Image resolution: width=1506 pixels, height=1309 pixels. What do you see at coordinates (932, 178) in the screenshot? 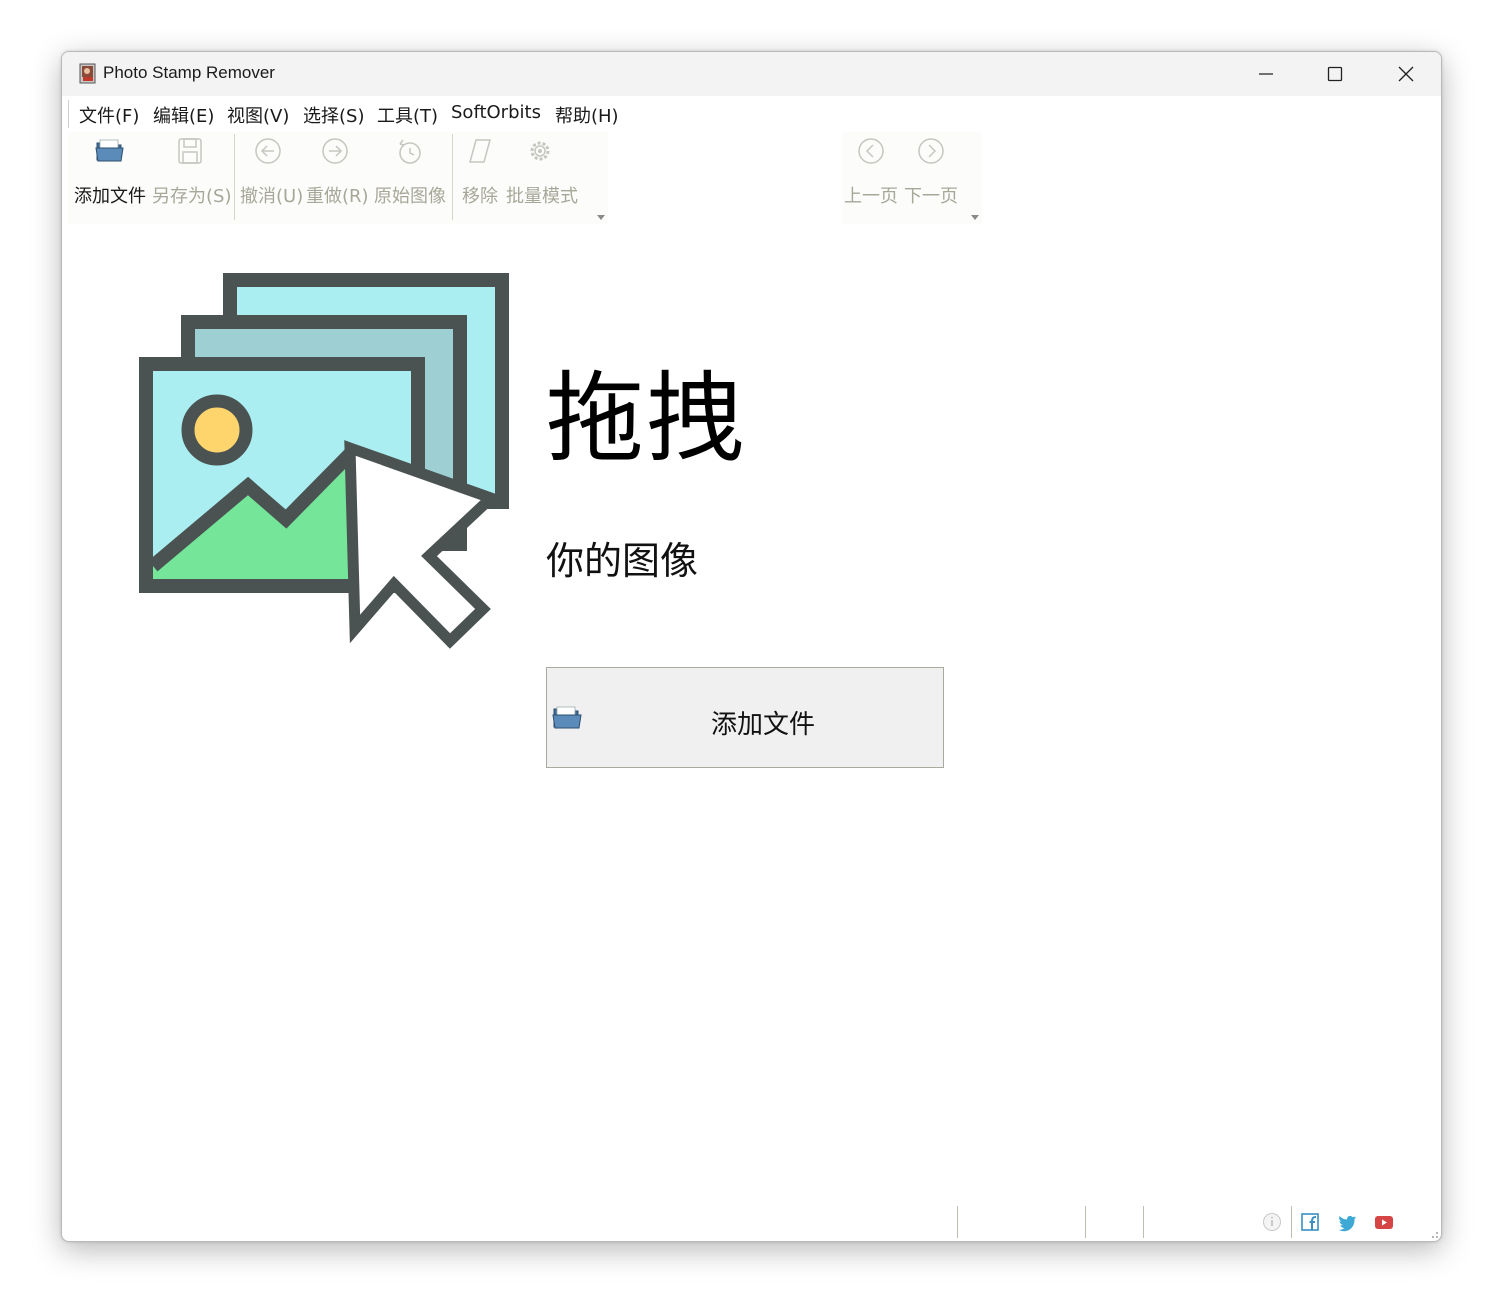
I see `next-page-button: 下一页` at bounding box center [932, 178].